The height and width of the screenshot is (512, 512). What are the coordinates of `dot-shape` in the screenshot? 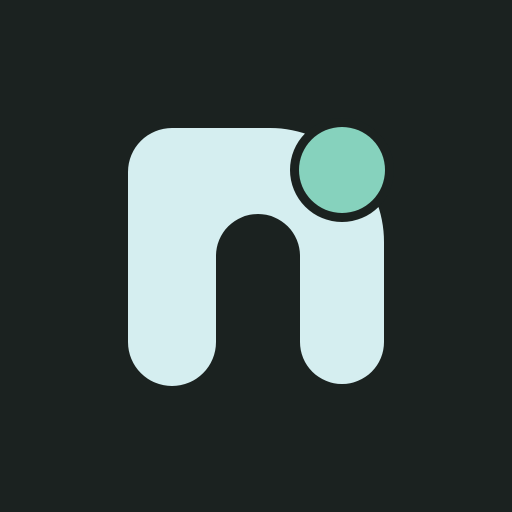 It's located at (342, 170).